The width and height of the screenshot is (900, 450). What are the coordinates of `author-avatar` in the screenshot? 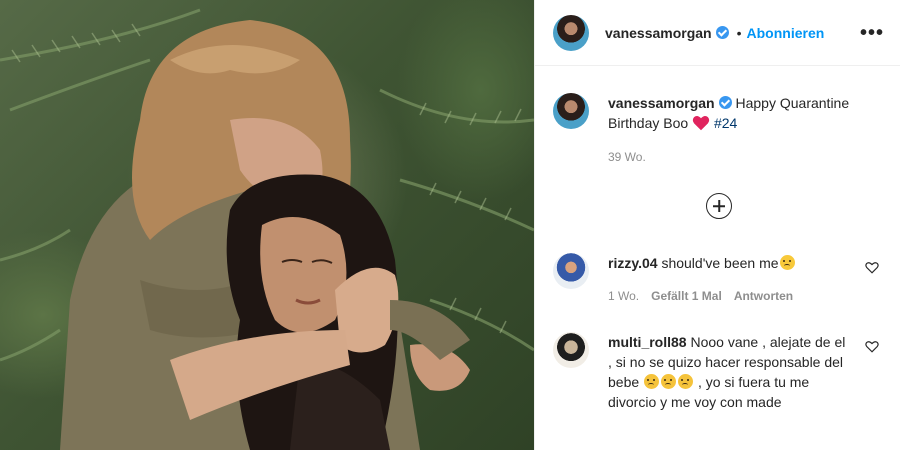 It's located at (571, 32).